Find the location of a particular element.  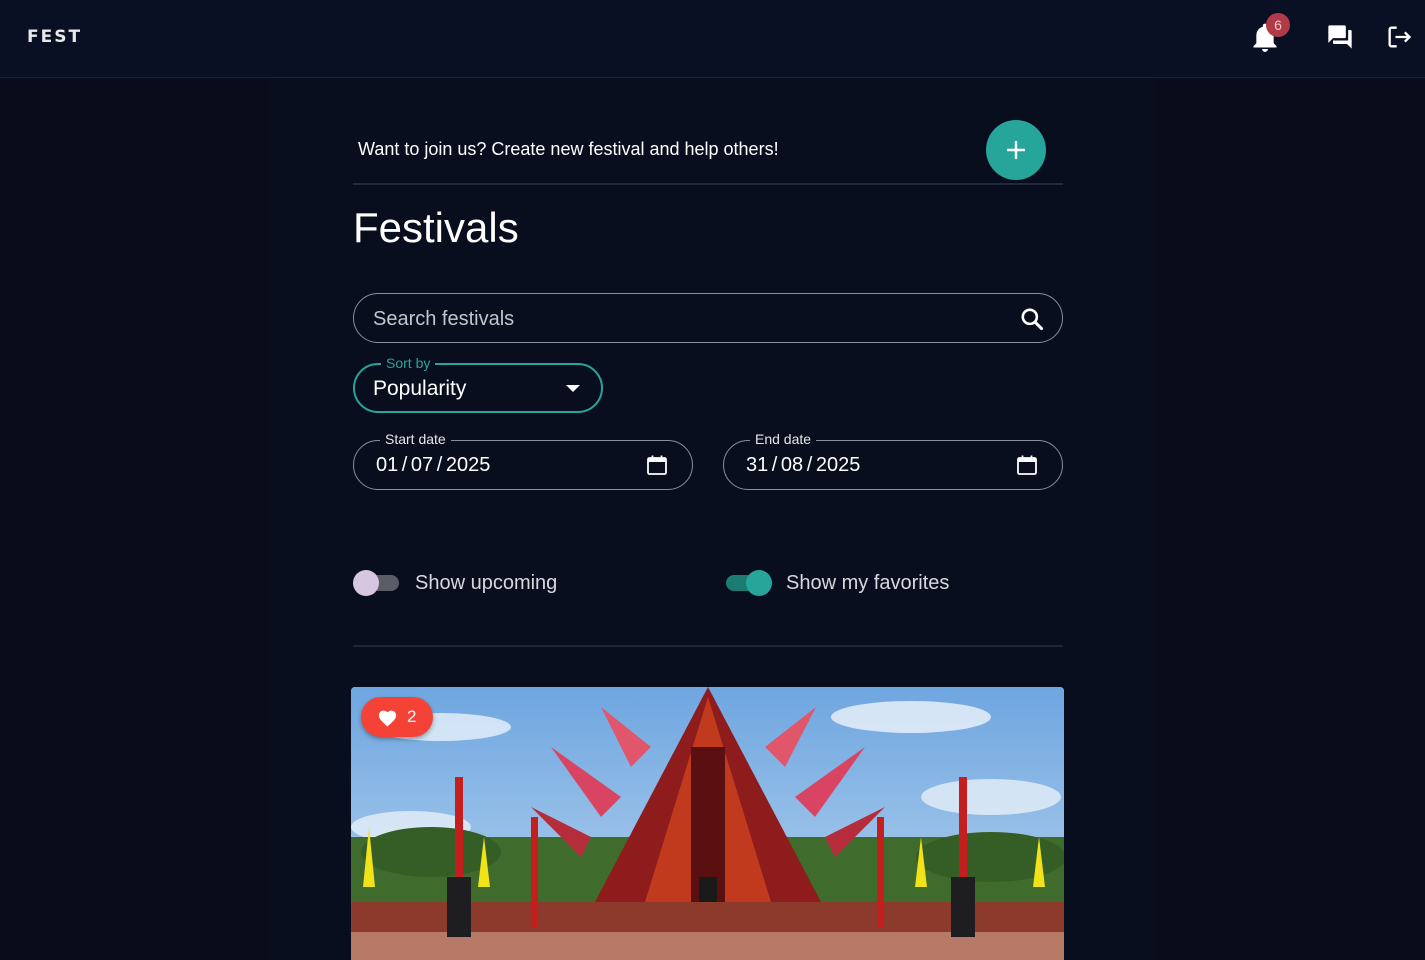

chat-icon is located at coordinates (1340, 37).